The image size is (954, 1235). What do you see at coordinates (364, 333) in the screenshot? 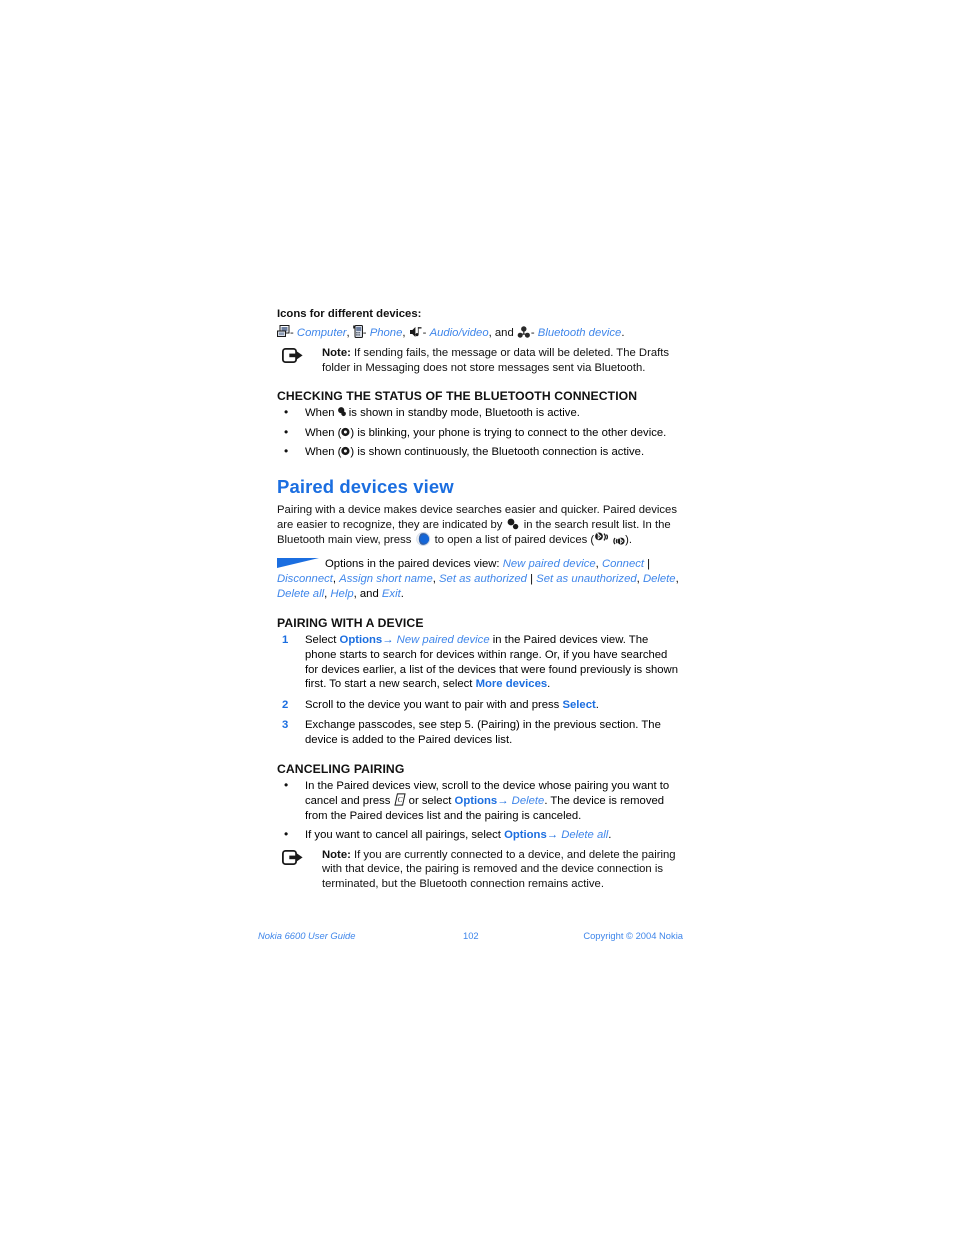
I see `icons-dash-2: -` at bounding box center [364, 333].